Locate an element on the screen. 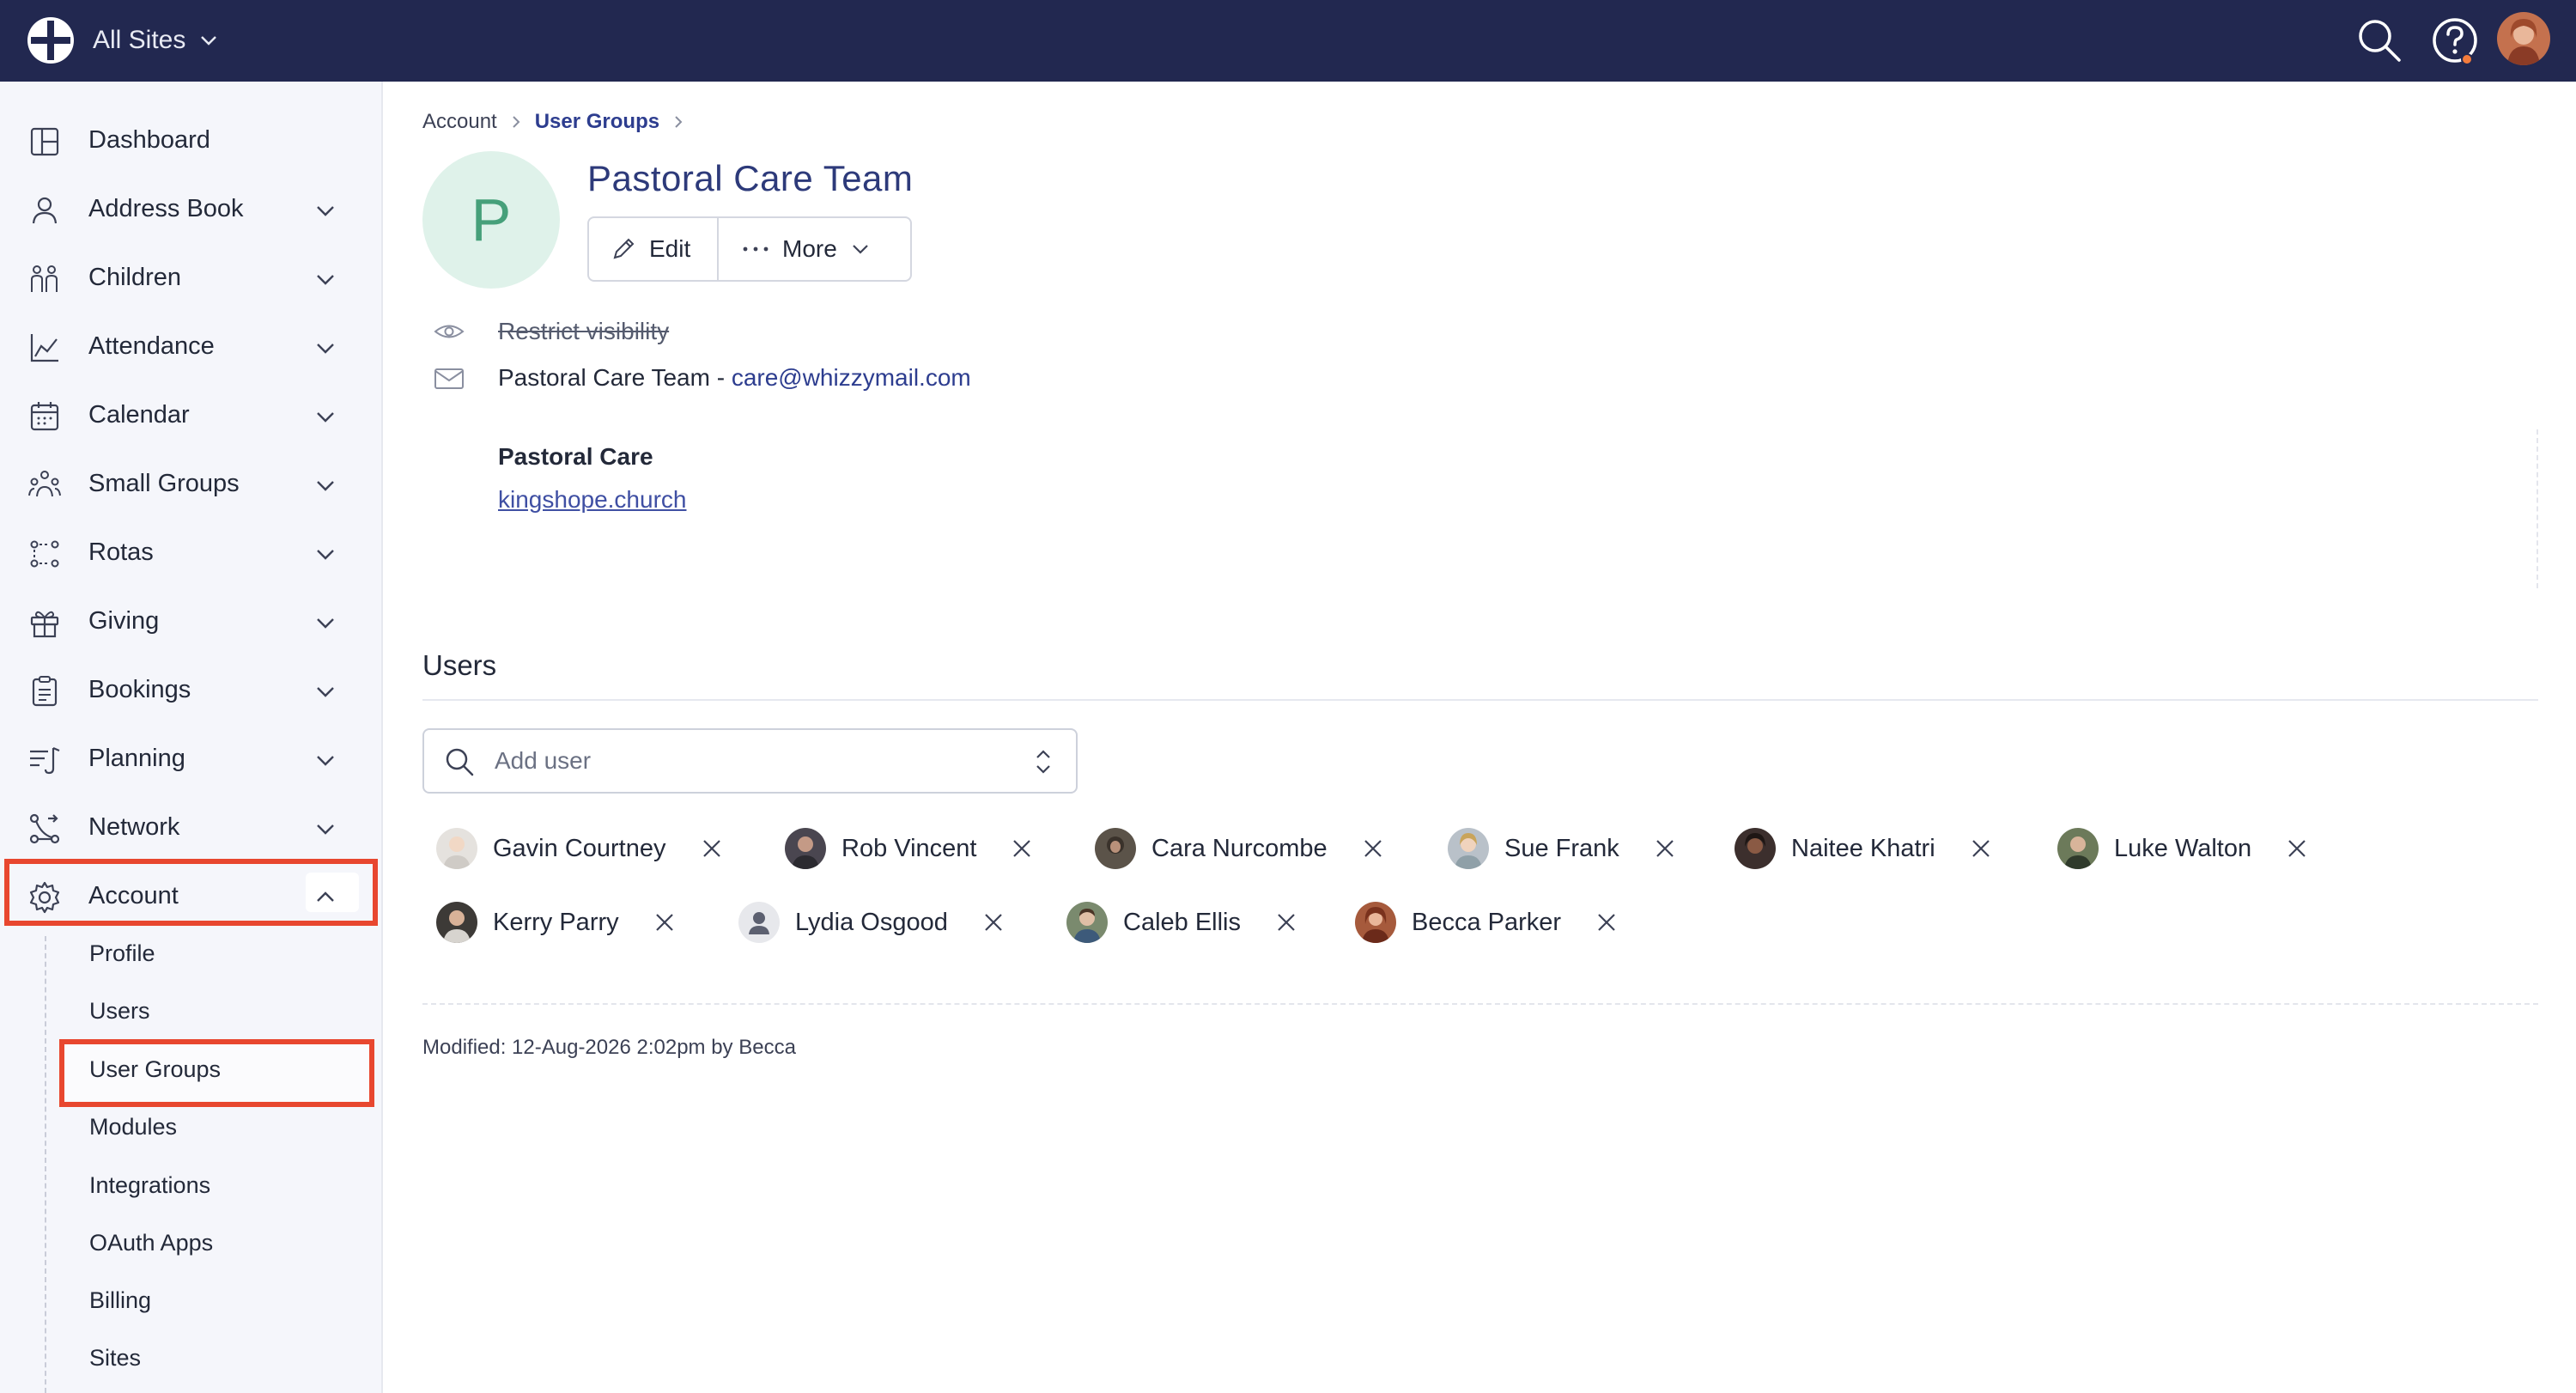  subnav-item-billing: Billing is located at coordinates (120, 1300).